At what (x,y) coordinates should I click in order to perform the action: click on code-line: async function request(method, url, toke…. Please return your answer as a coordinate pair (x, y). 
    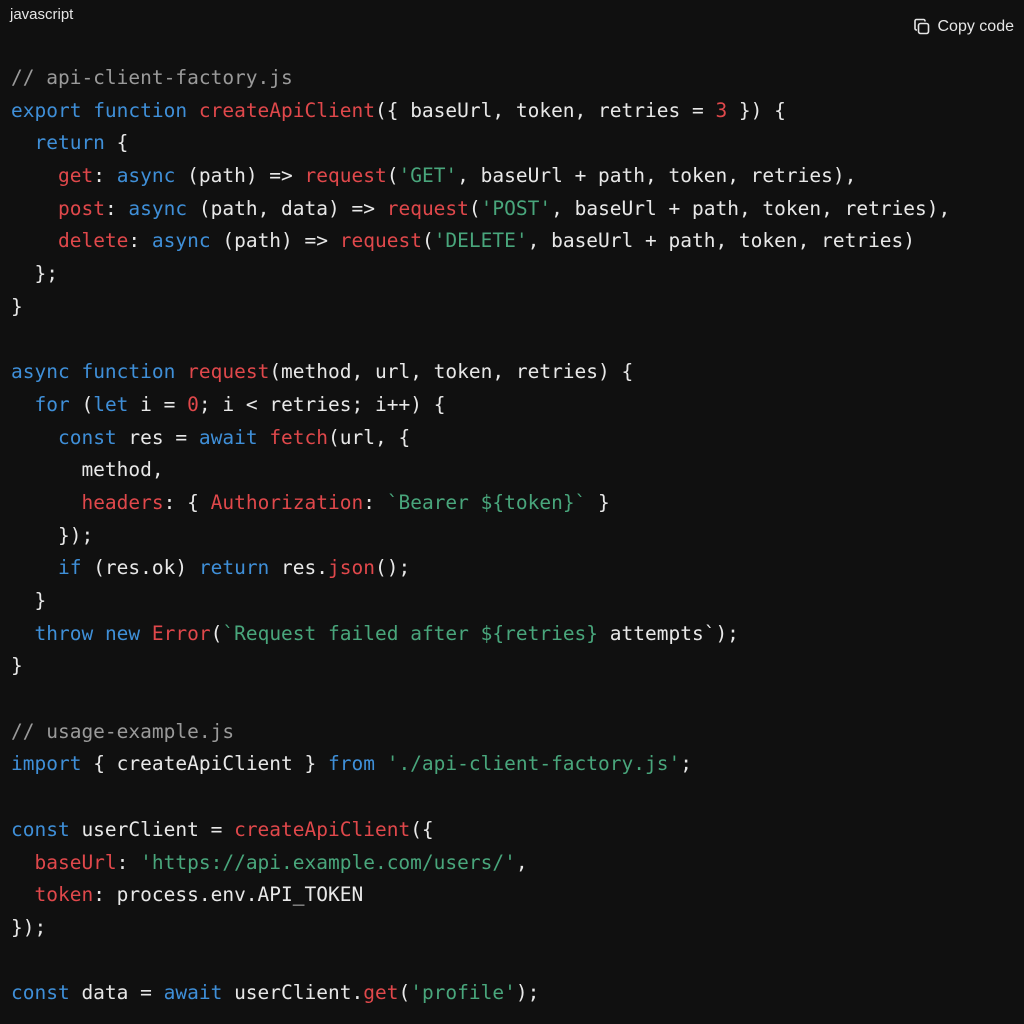
    Looking at the image, I should click on (480, 372).